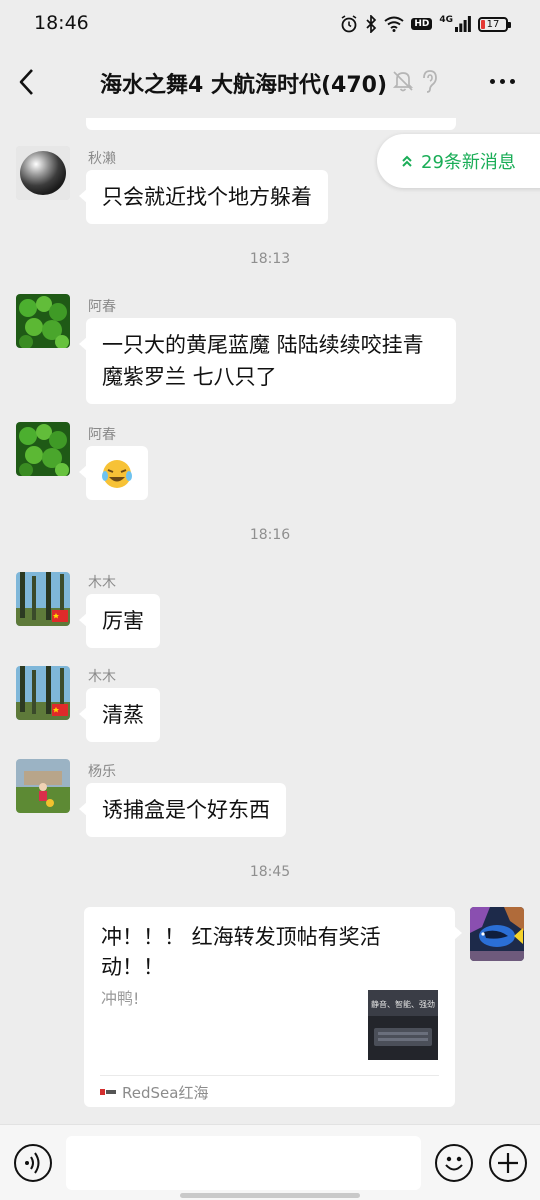 This screenshot has height=1200, width=540. What do you see at coordinates (273, 1007) in the screenshot?
I see `link-card: 冲！！！ 红海转发顶帖有奖活动！！ 冲鸭! 静音、智能、强劲 RedSea红海` at bounding box center [273, 1007].